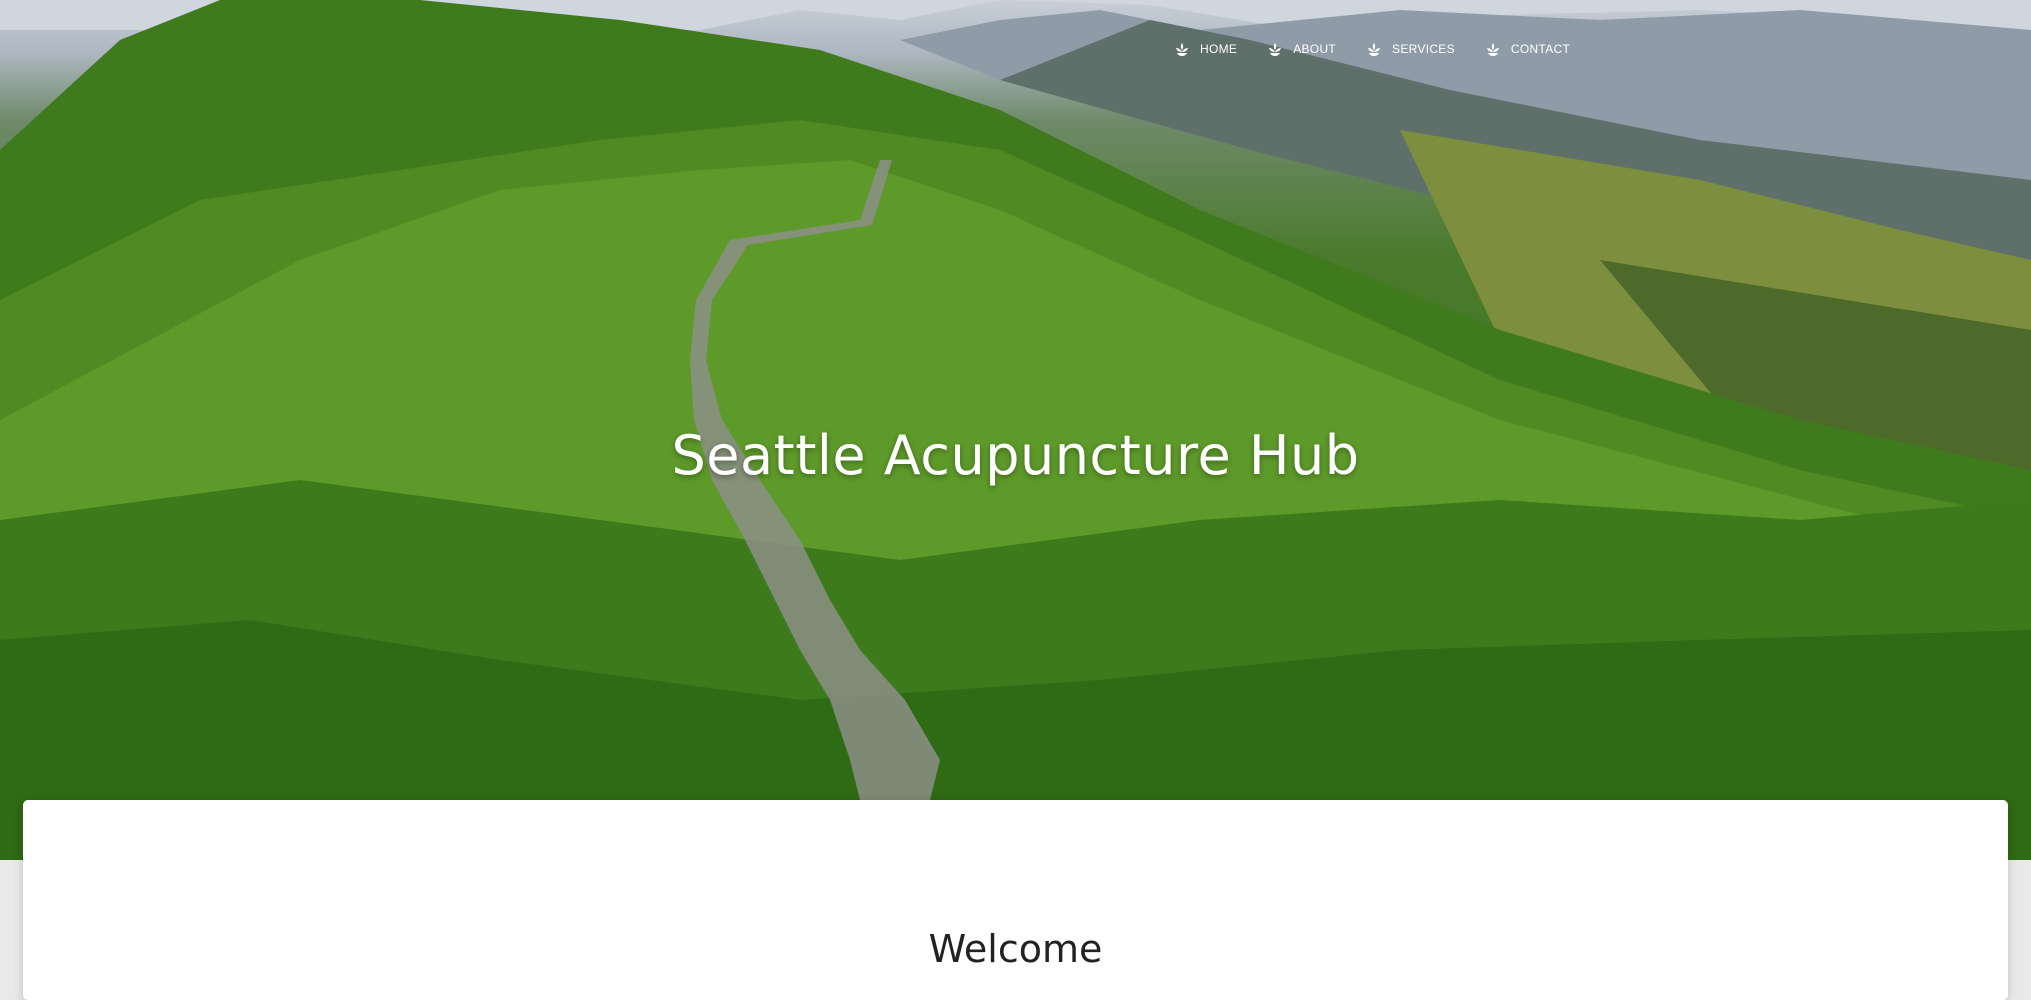  I want to click on nav-item-about: ABOUT, so click(1301, 49).